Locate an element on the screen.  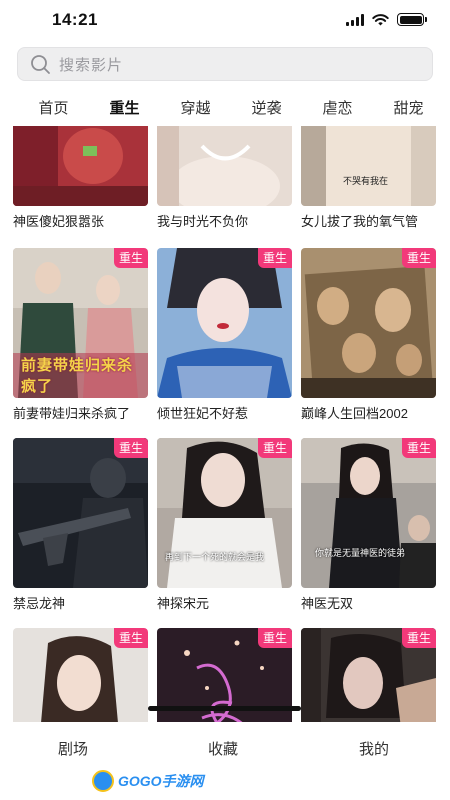
status-bar: 14:21 is located at coordinates (225, 21).